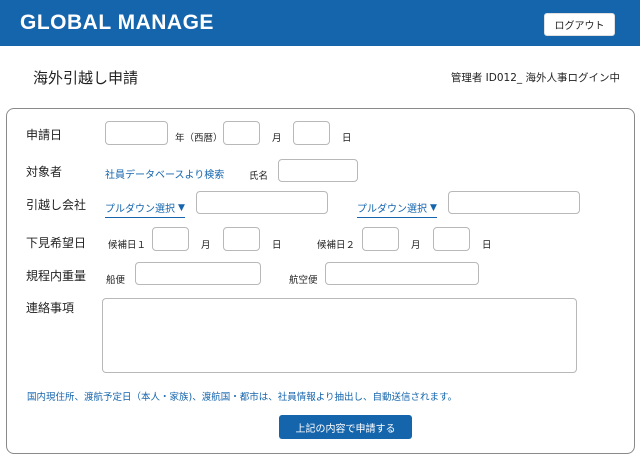  What do you see at coordinates (170, 239) in the screenshot?
I see `candidate-1-month-input` at bounding box center [170, 239].